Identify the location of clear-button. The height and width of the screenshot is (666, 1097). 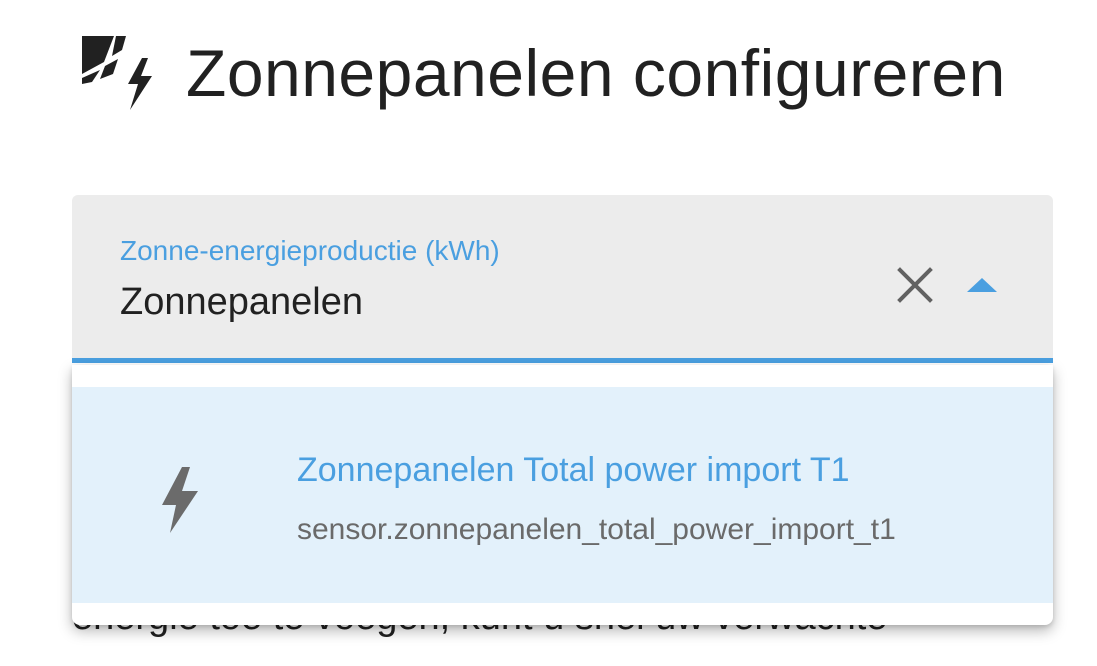
(915, 285).